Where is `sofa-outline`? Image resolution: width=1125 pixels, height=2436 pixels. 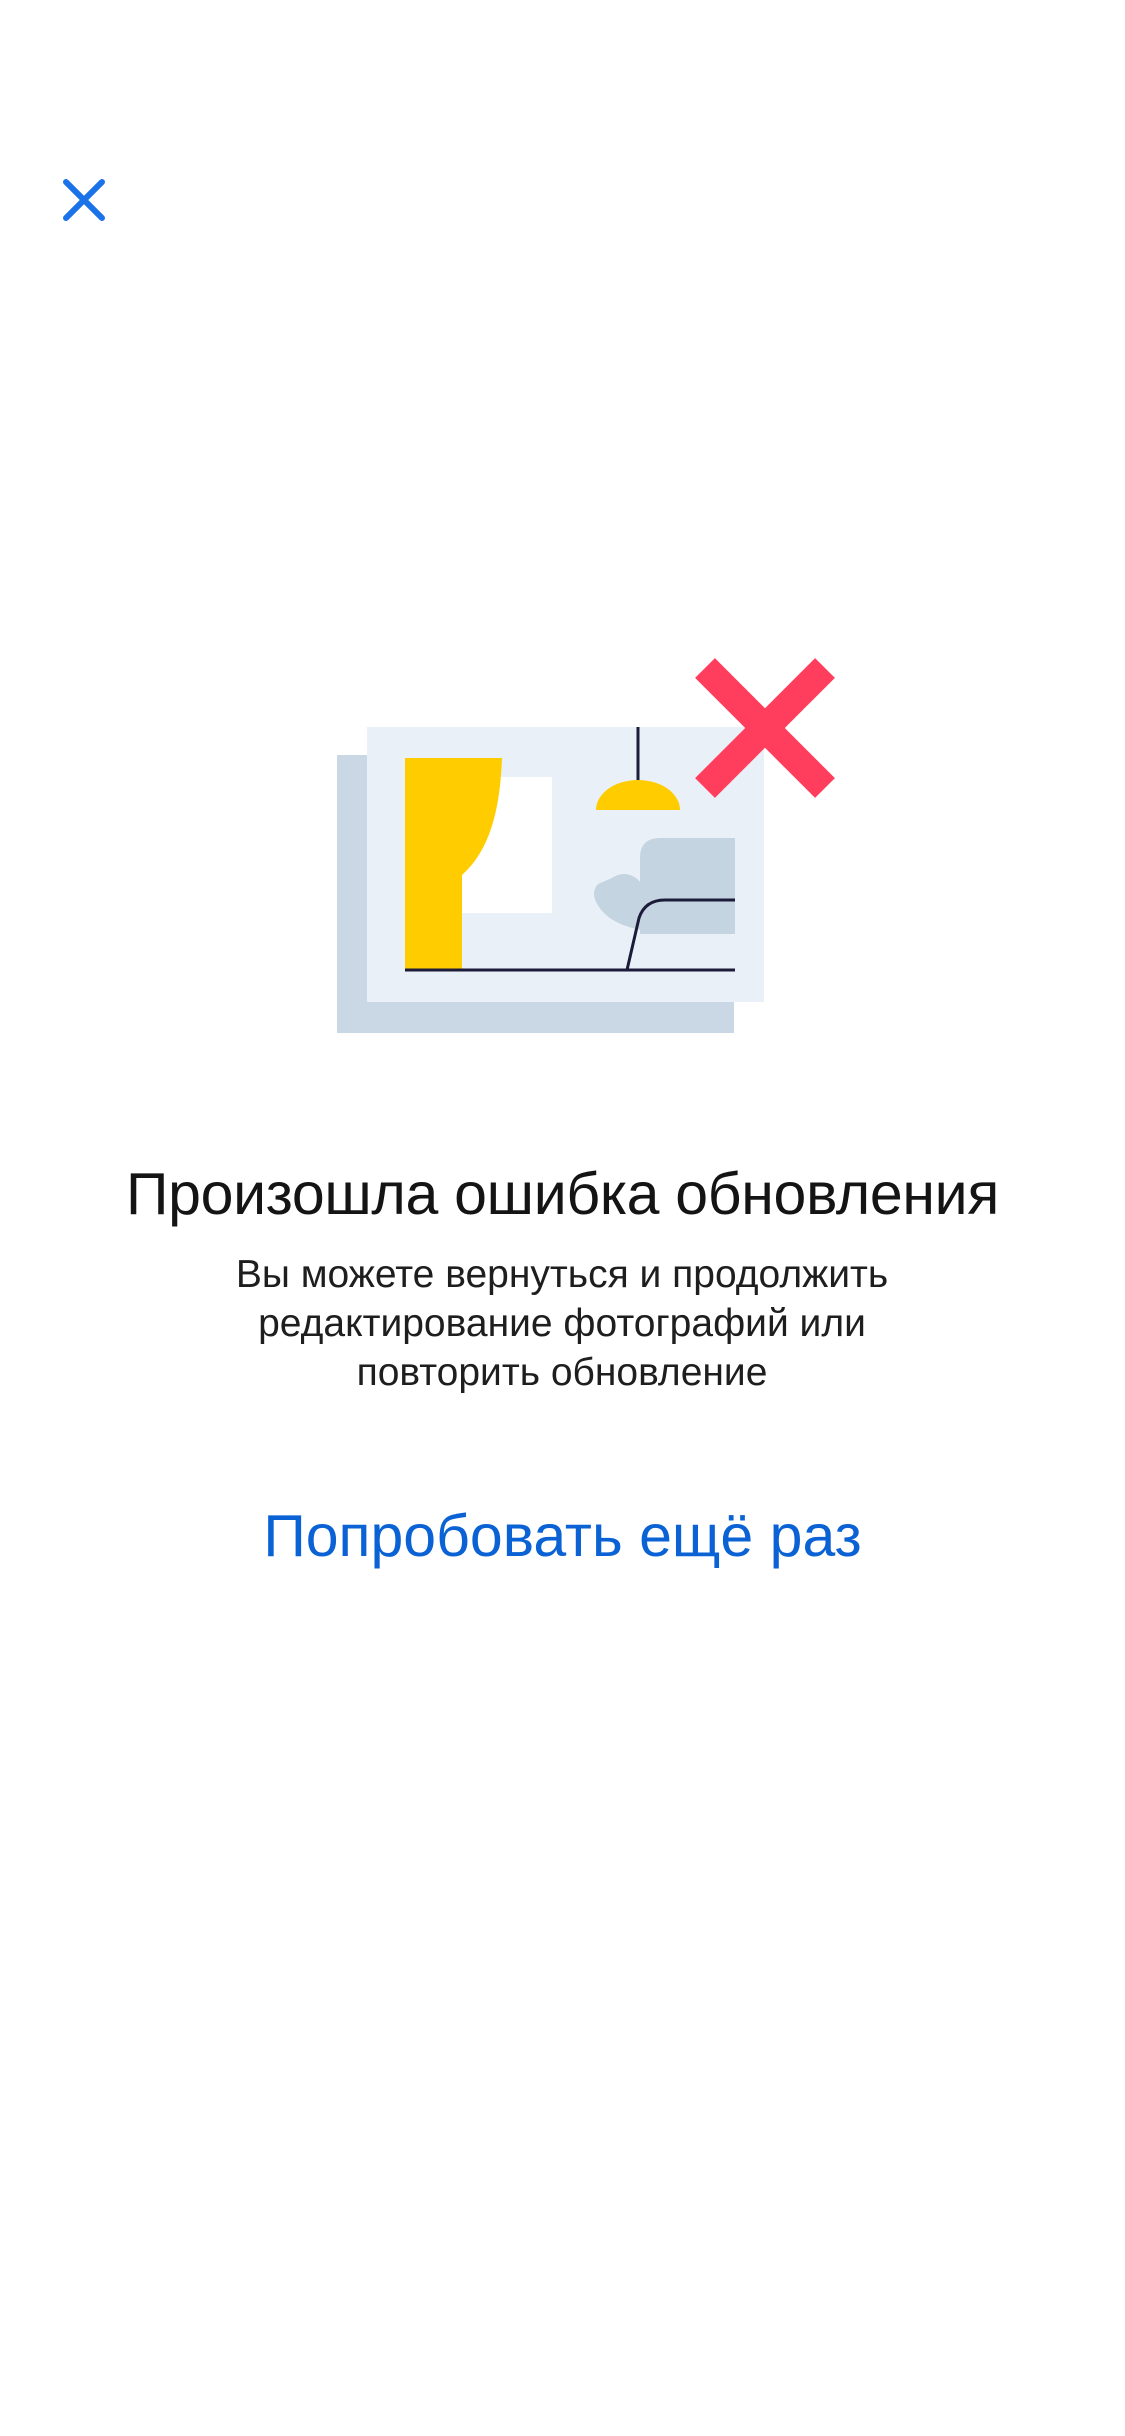 sofa-outline is located at coordinates (680, 934).